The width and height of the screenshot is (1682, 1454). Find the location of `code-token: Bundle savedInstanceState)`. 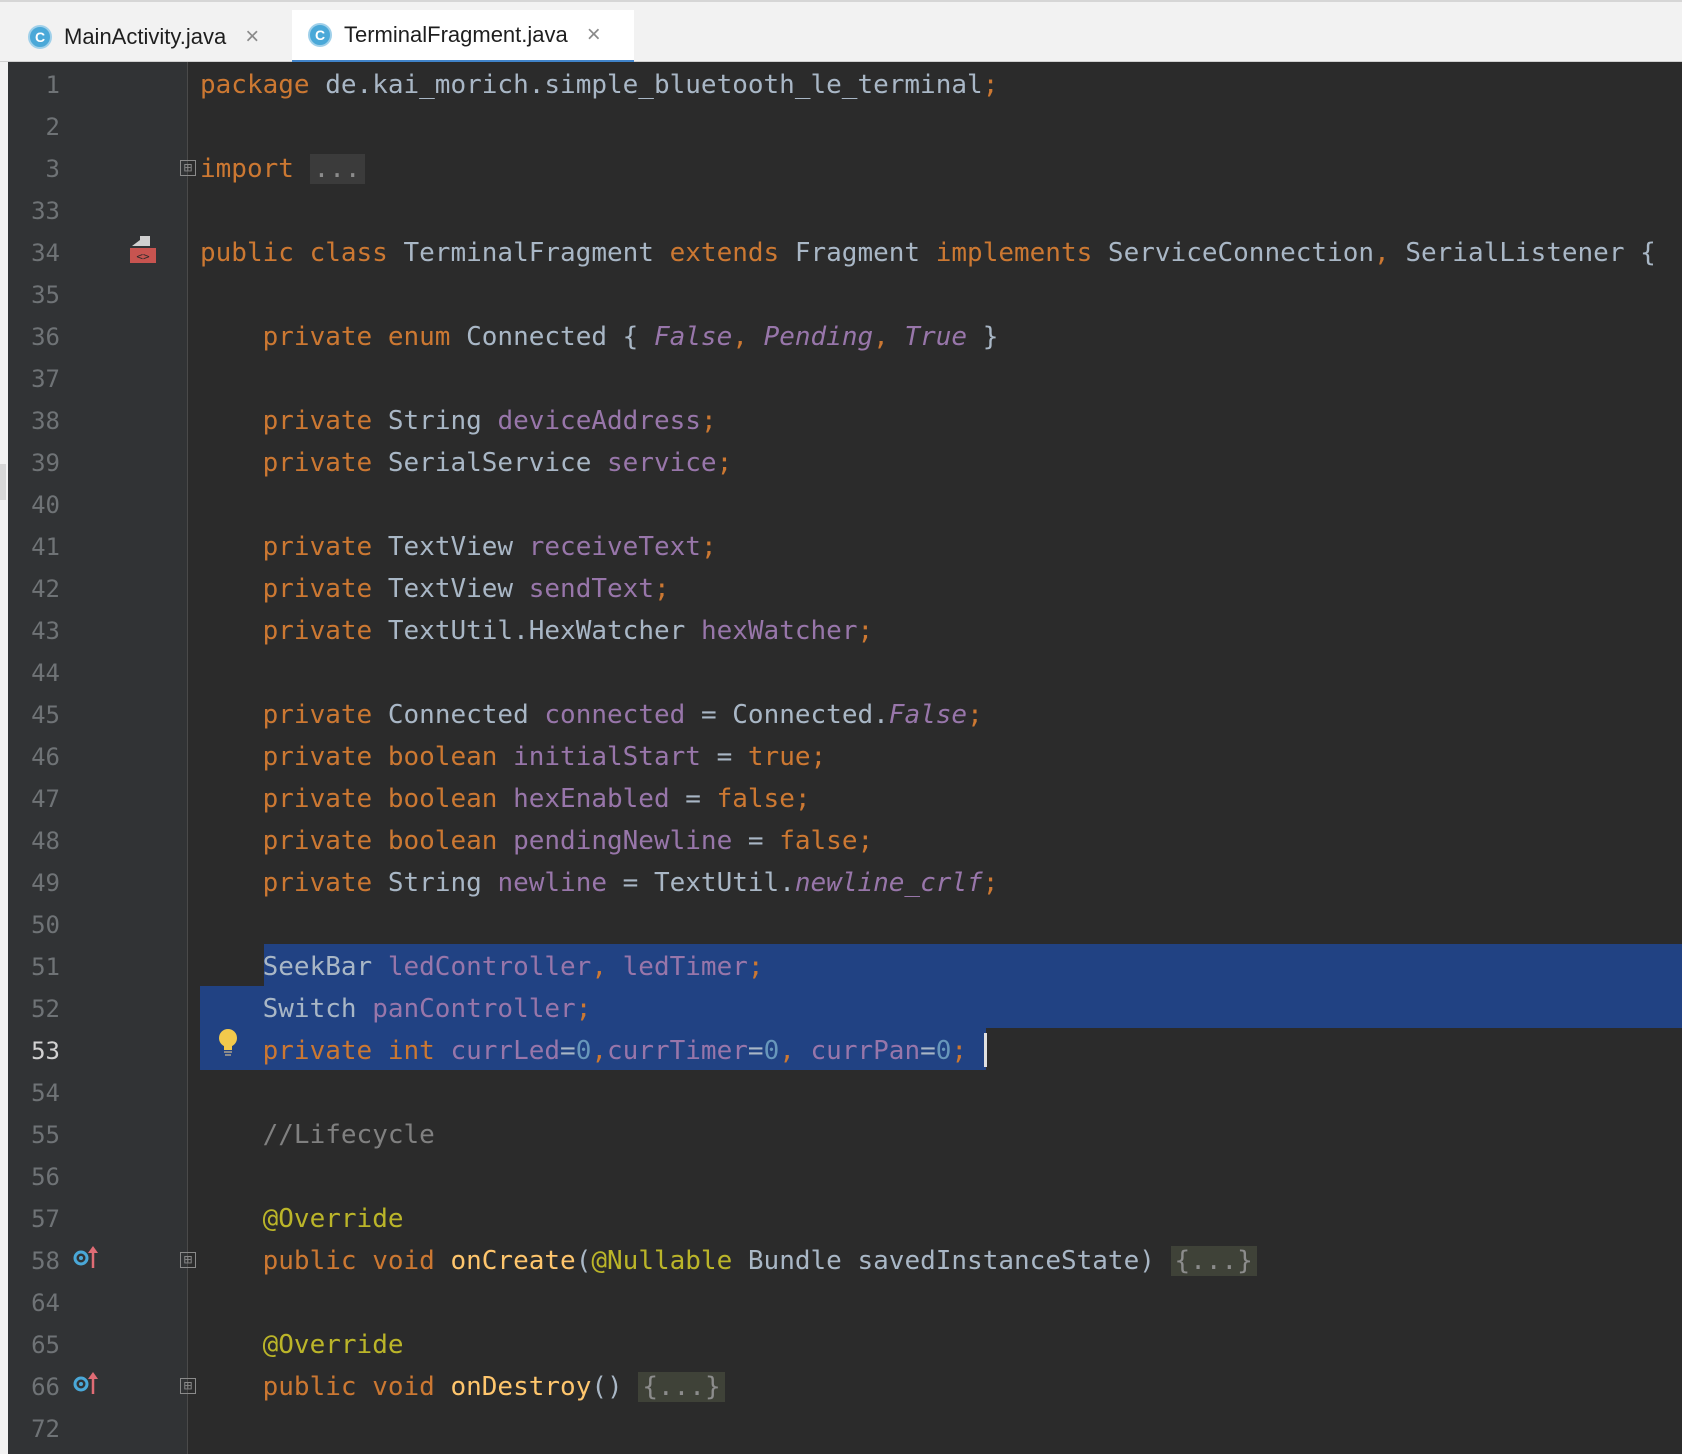

code-token: Bundle savedInstanceState) is located at coordinates (959, 1261).